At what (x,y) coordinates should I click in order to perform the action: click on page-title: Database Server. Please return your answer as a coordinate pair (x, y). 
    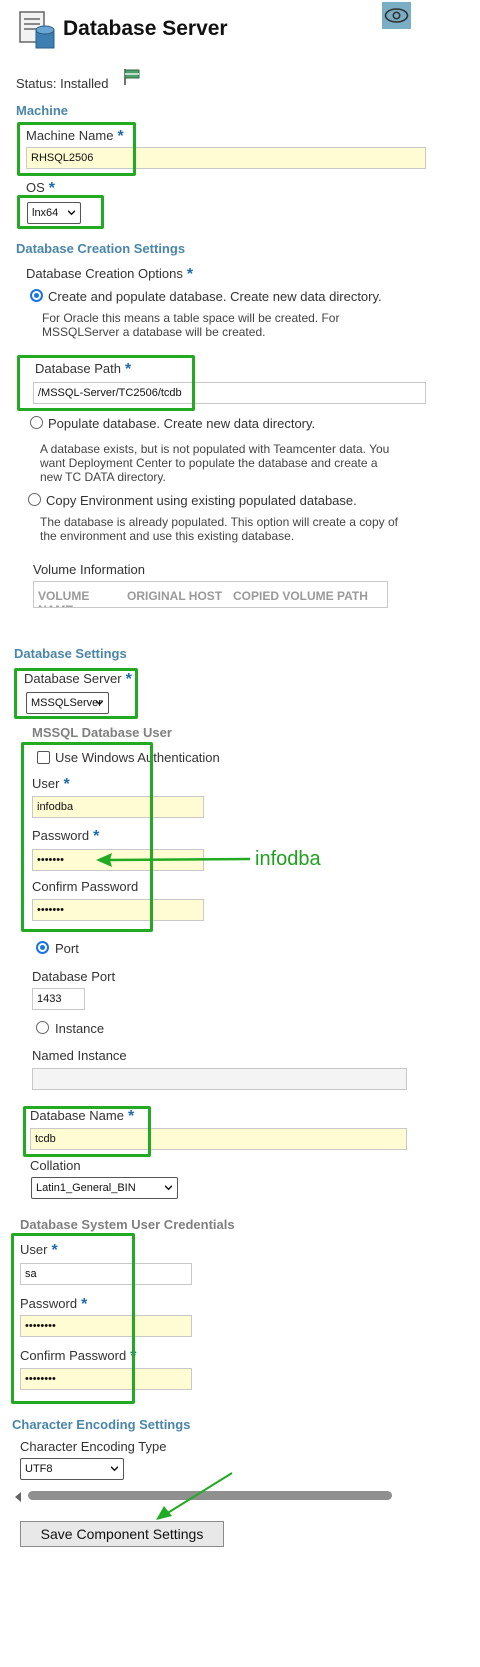
    Looking at the image, I should click on (145, 28).